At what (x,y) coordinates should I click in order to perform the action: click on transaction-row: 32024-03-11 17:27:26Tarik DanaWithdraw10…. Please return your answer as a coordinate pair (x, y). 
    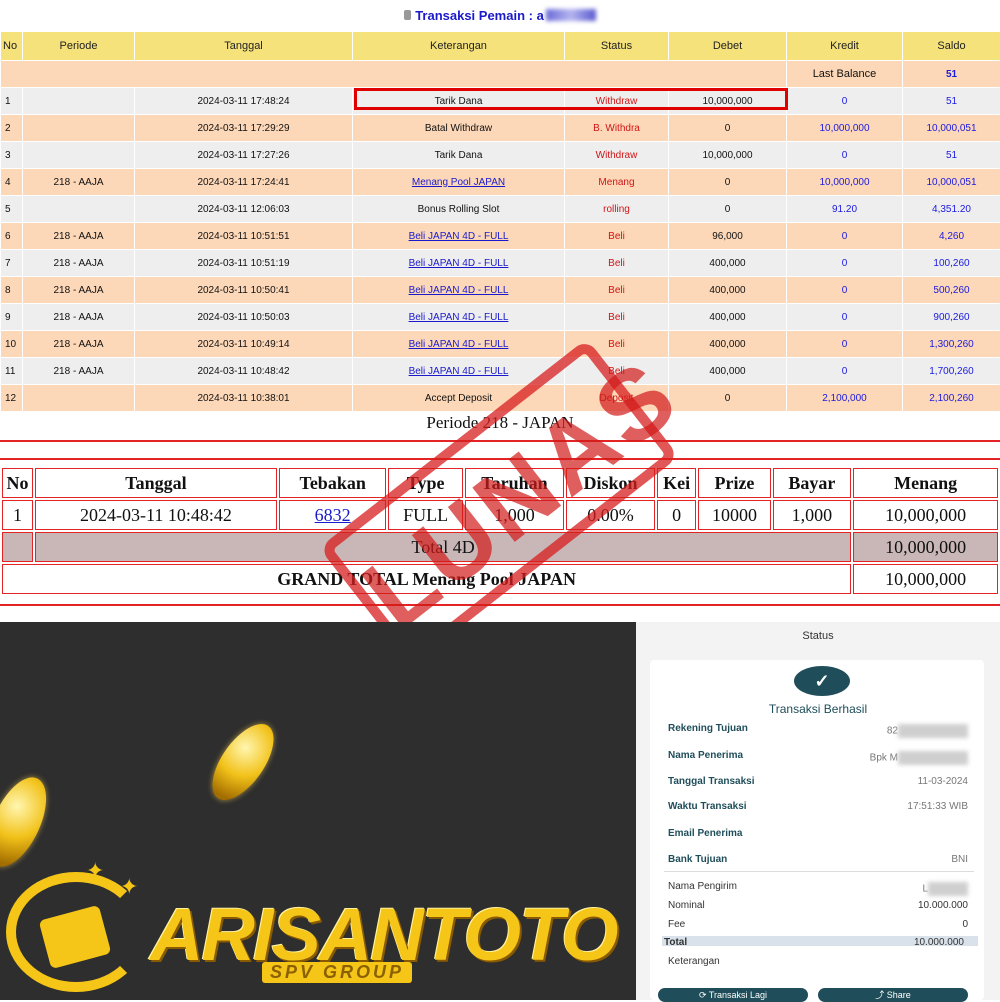
    Looking at the image, I should click on (500, 155).